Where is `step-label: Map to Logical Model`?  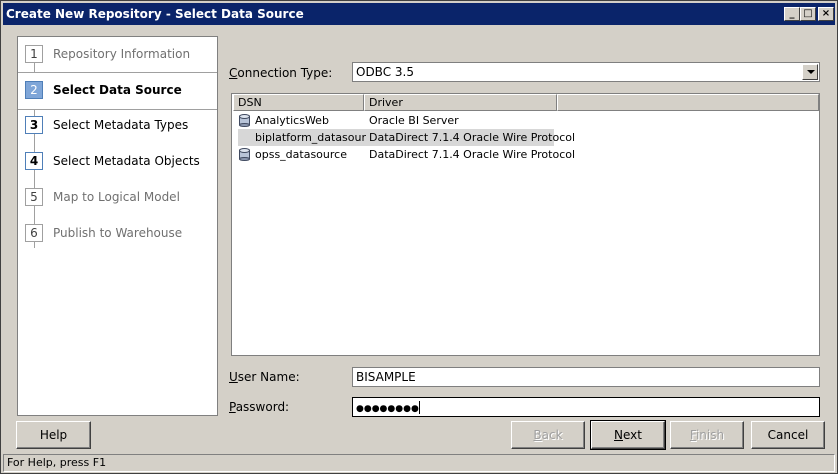 step-label: Map to Logical Model is located at coordinates (116, 197).